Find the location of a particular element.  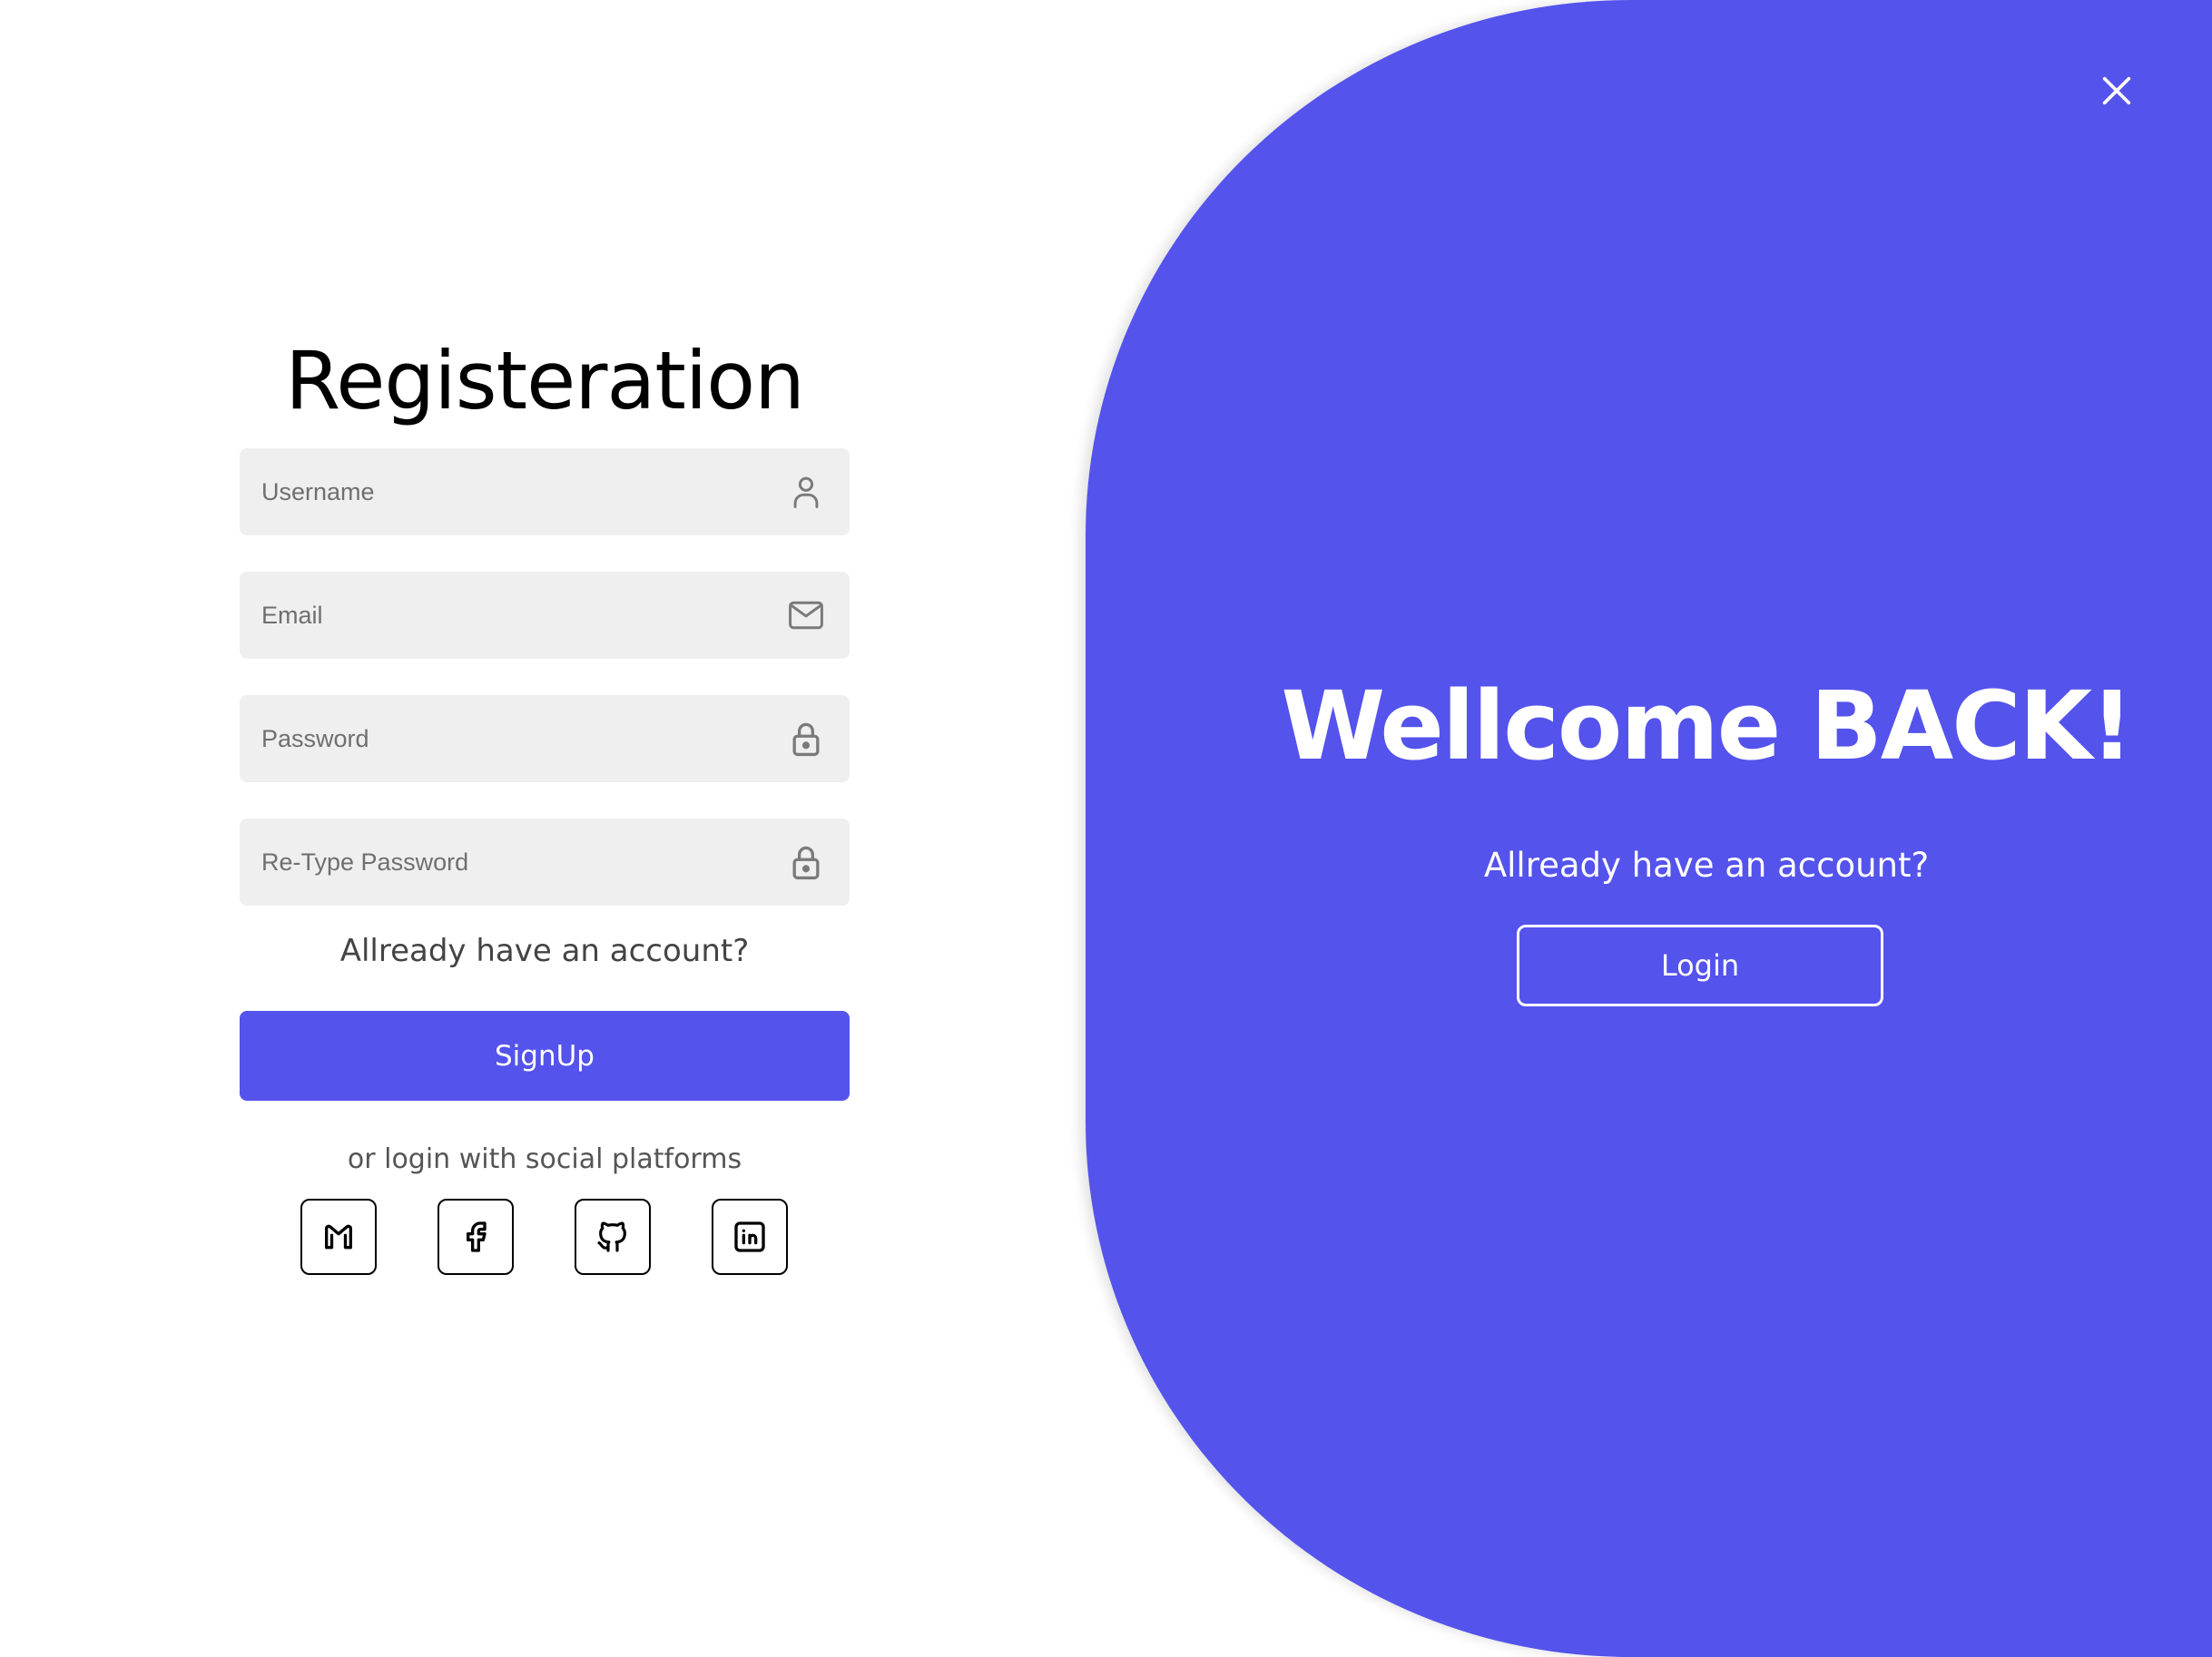

signup-button: SignUp is located at coordinates (545, 1056).